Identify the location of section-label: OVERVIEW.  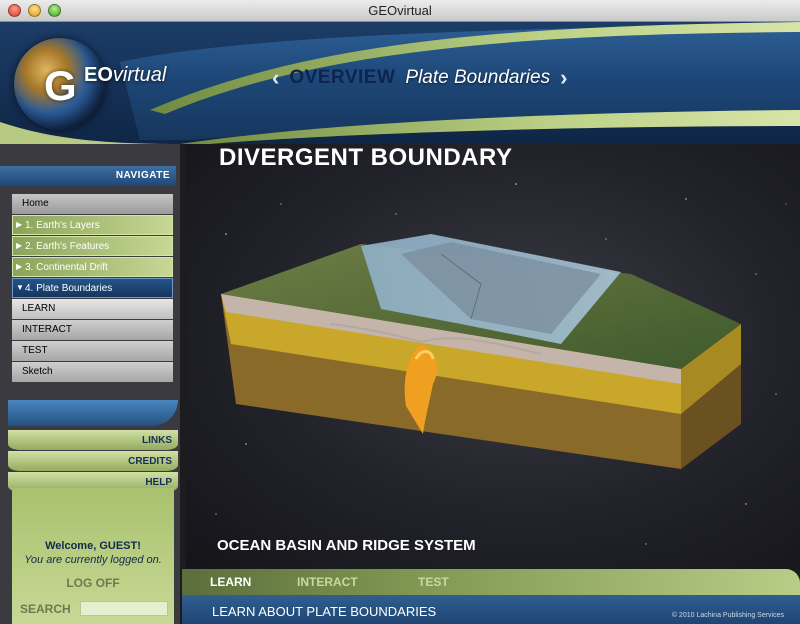
(342, 77).